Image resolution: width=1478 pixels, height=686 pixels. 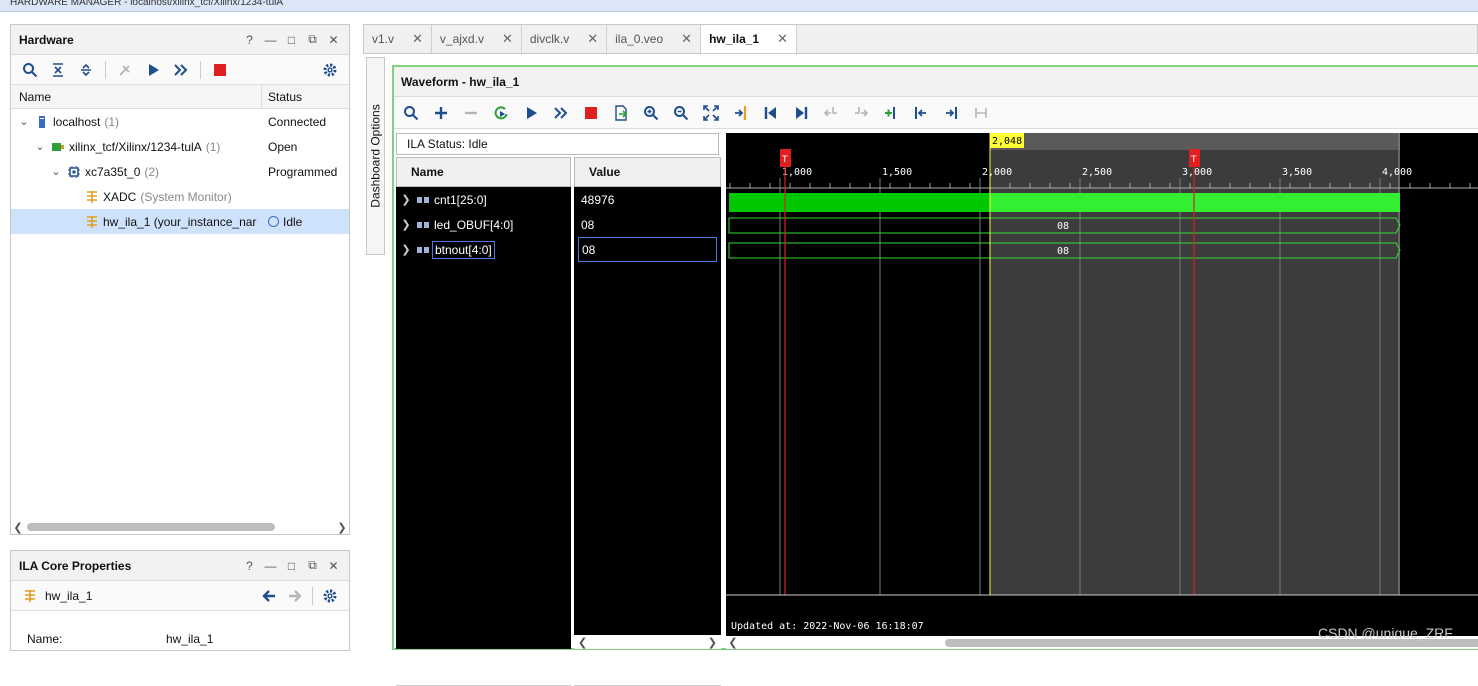 What do you see at coordinates (180, 566) in the screenshot?
I see `ila-properties-header: ILA Core Properties ? — □ ⧉ ✕` at bounding box center [180, 566].